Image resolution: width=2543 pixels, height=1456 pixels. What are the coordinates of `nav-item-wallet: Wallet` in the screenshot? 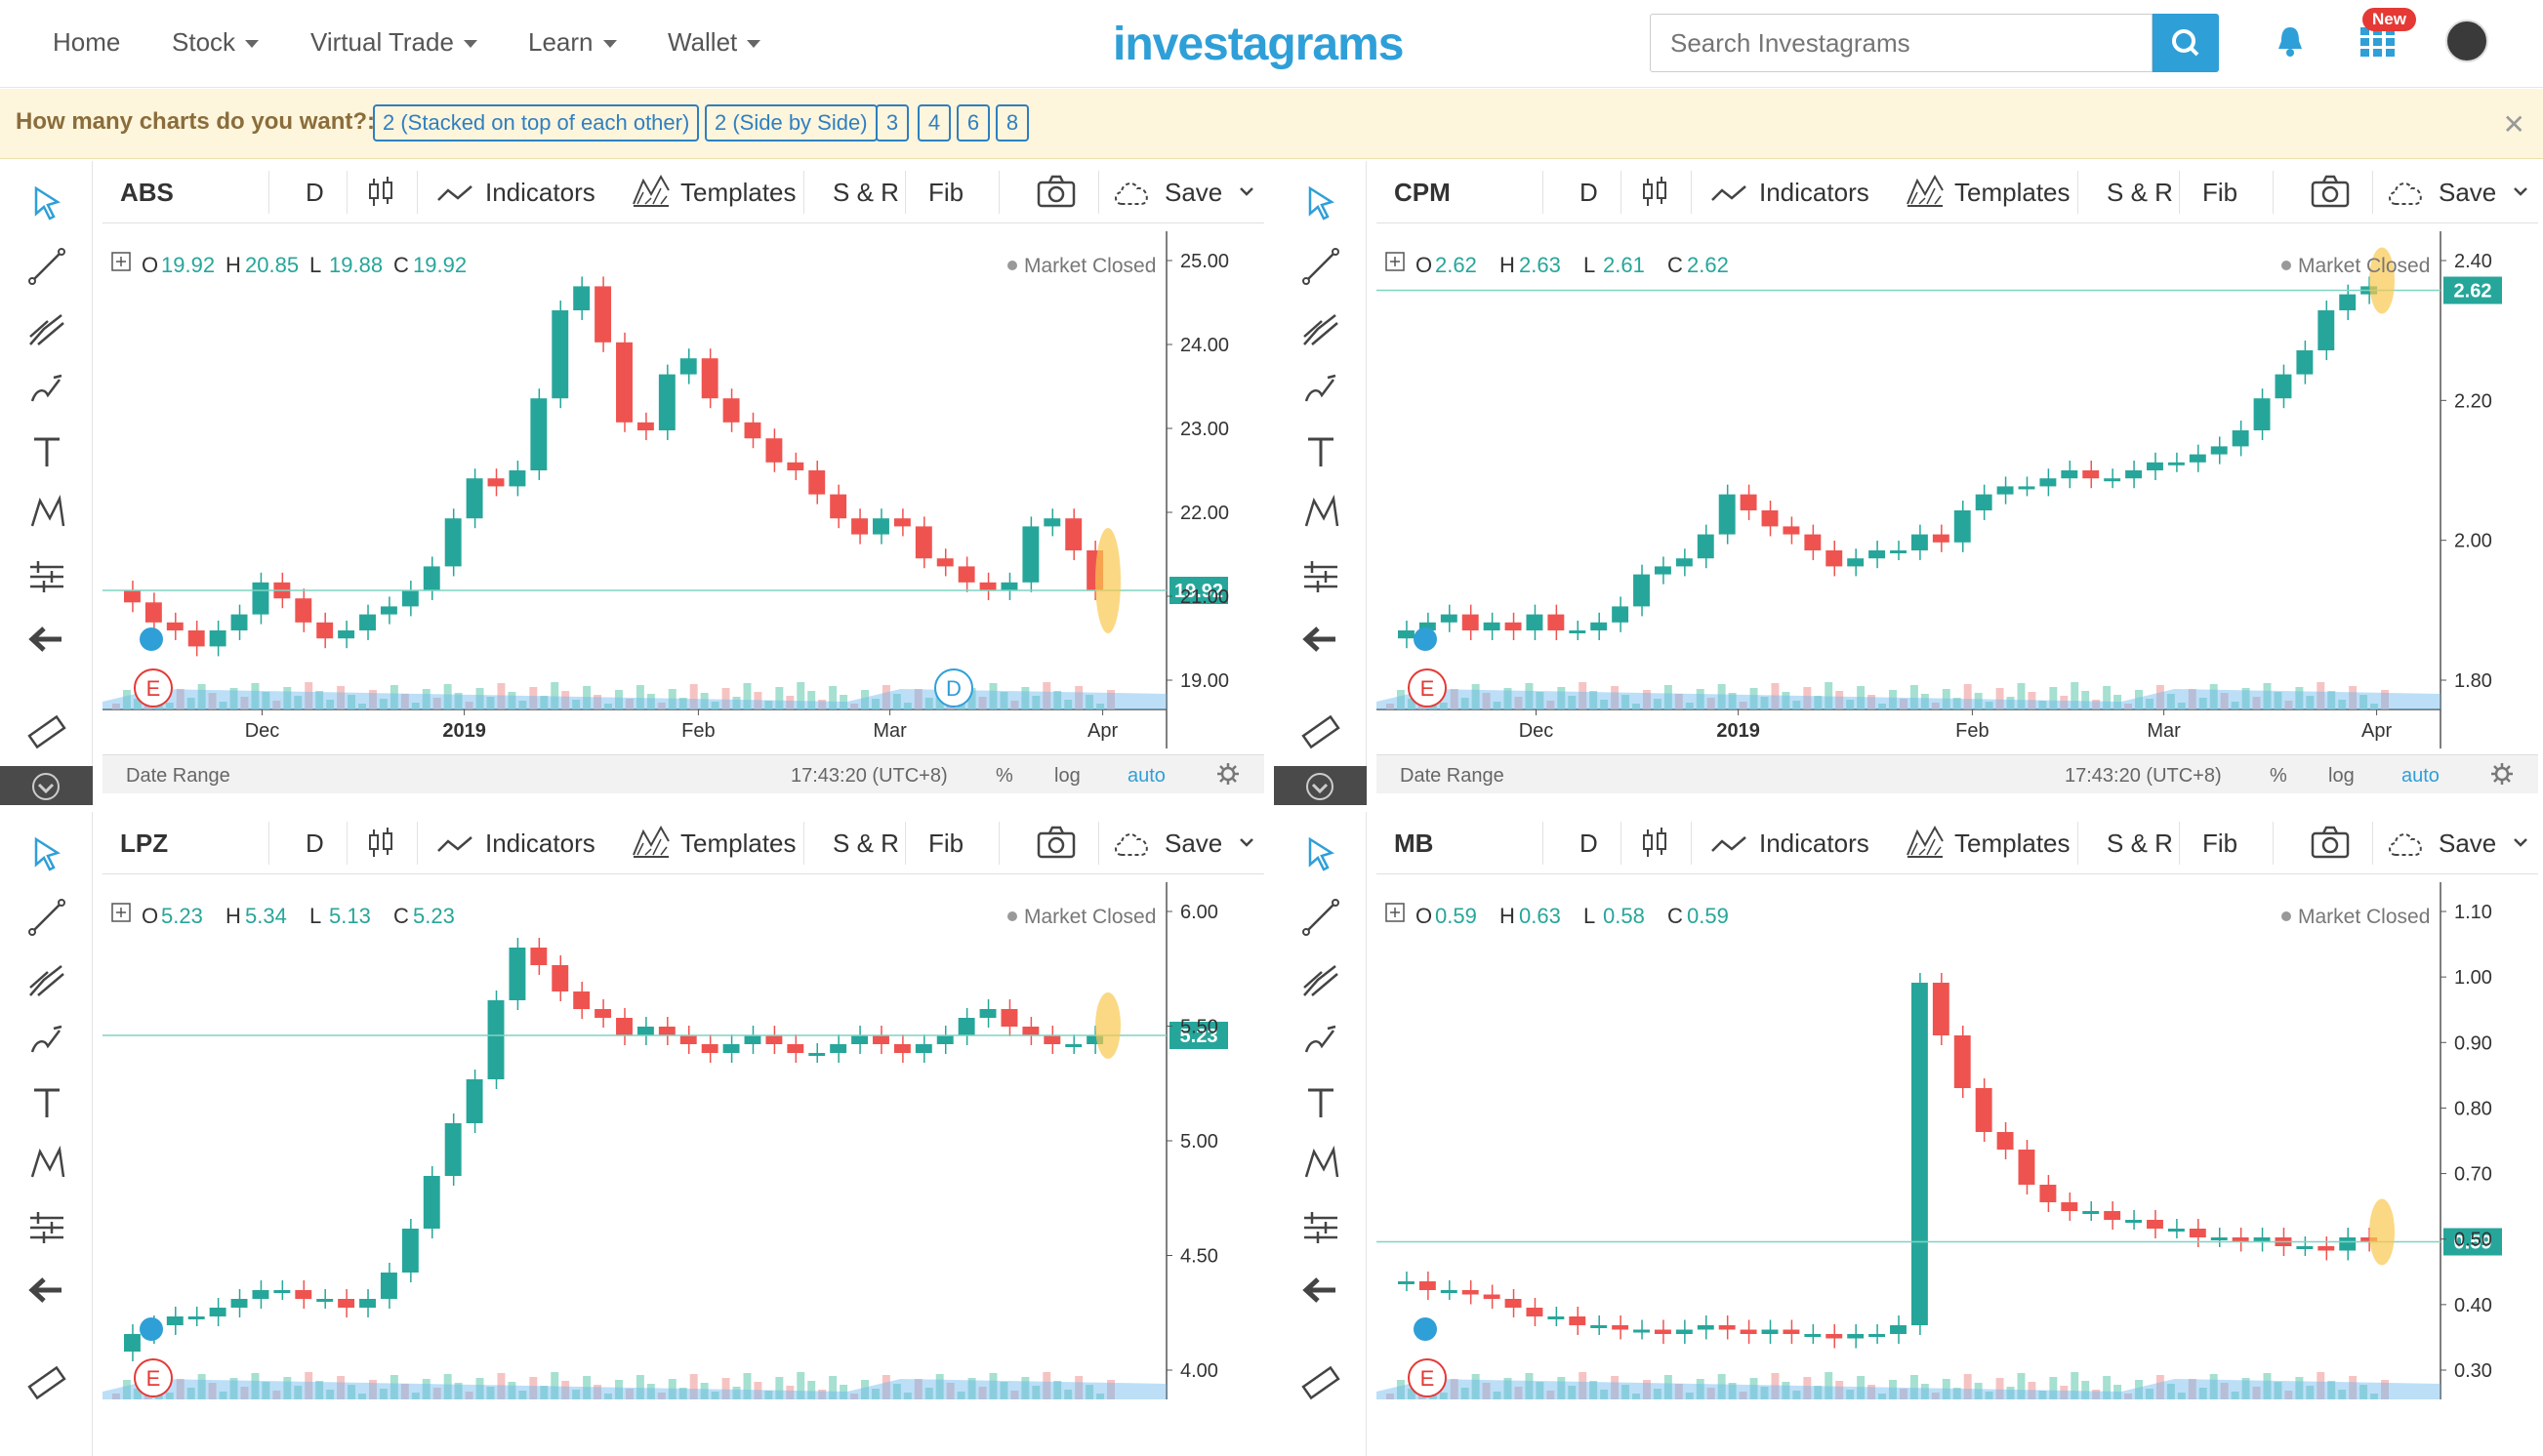 It's located at (714, 42).